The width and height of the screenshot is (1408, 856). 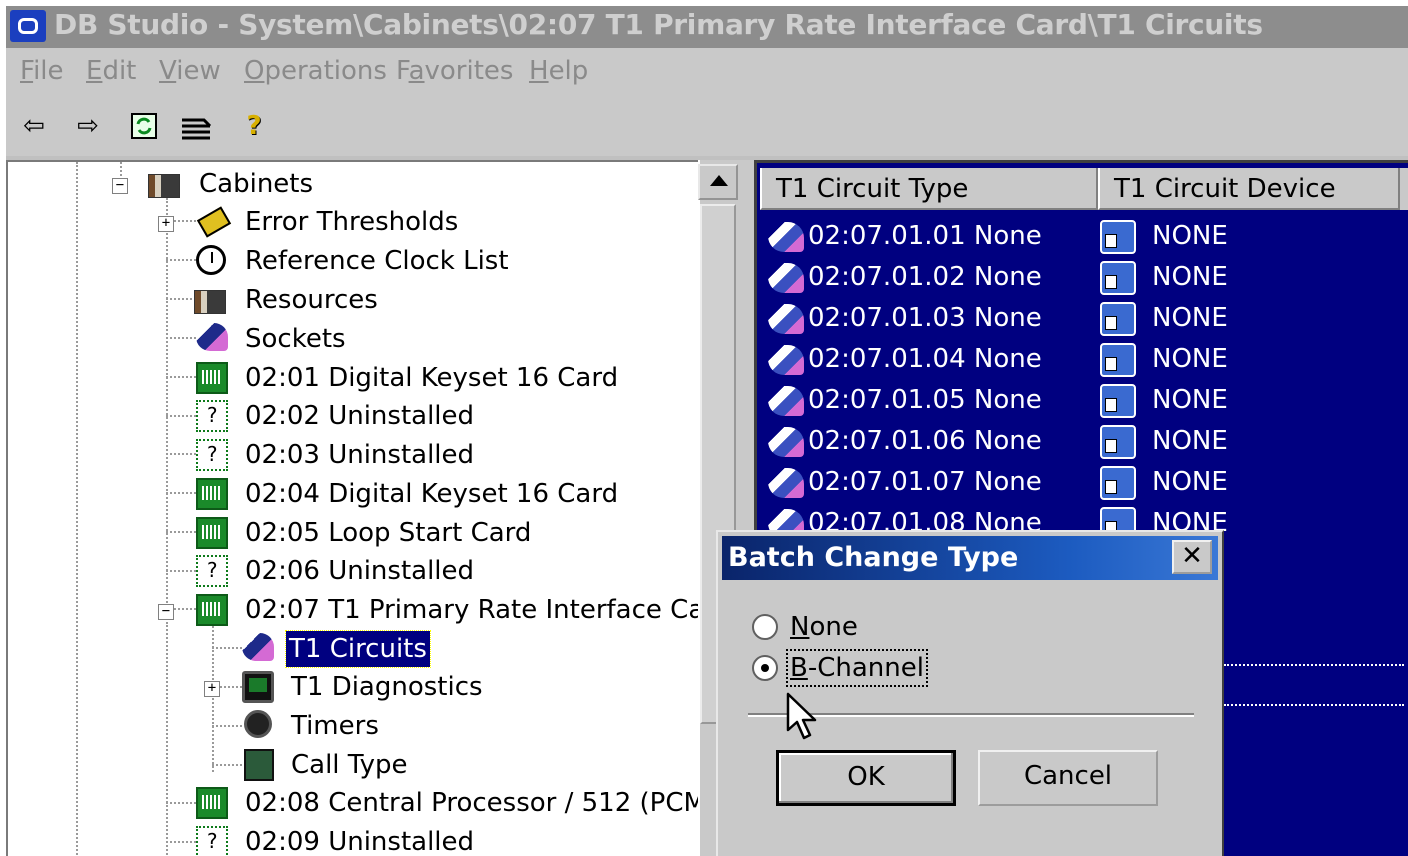 I want to click on table-row: 02:07.01.07 None NONE, so click(x=1084, y=482).